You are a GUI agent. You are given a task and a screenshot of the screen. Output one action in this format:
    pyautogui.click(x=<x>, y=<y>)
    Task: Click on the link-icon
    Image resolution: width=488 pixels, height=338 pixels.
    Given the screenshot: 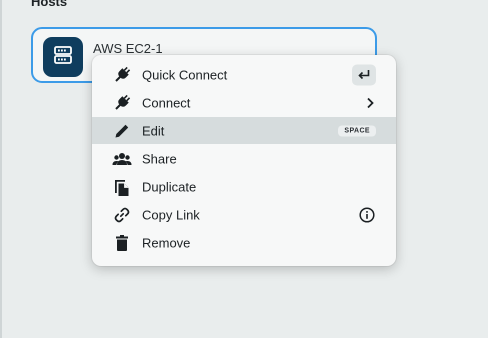 What is the action you would take?
    pyautogui.click(x=122, y=215)
    